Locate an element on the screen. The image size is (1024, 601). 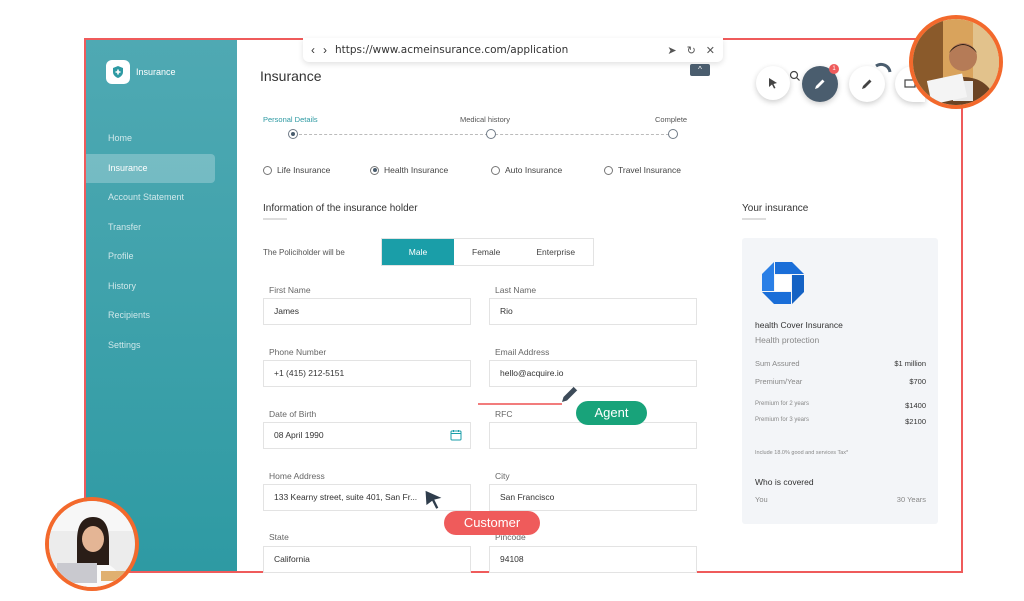
state-input: California is located at coordinates (367, 559).